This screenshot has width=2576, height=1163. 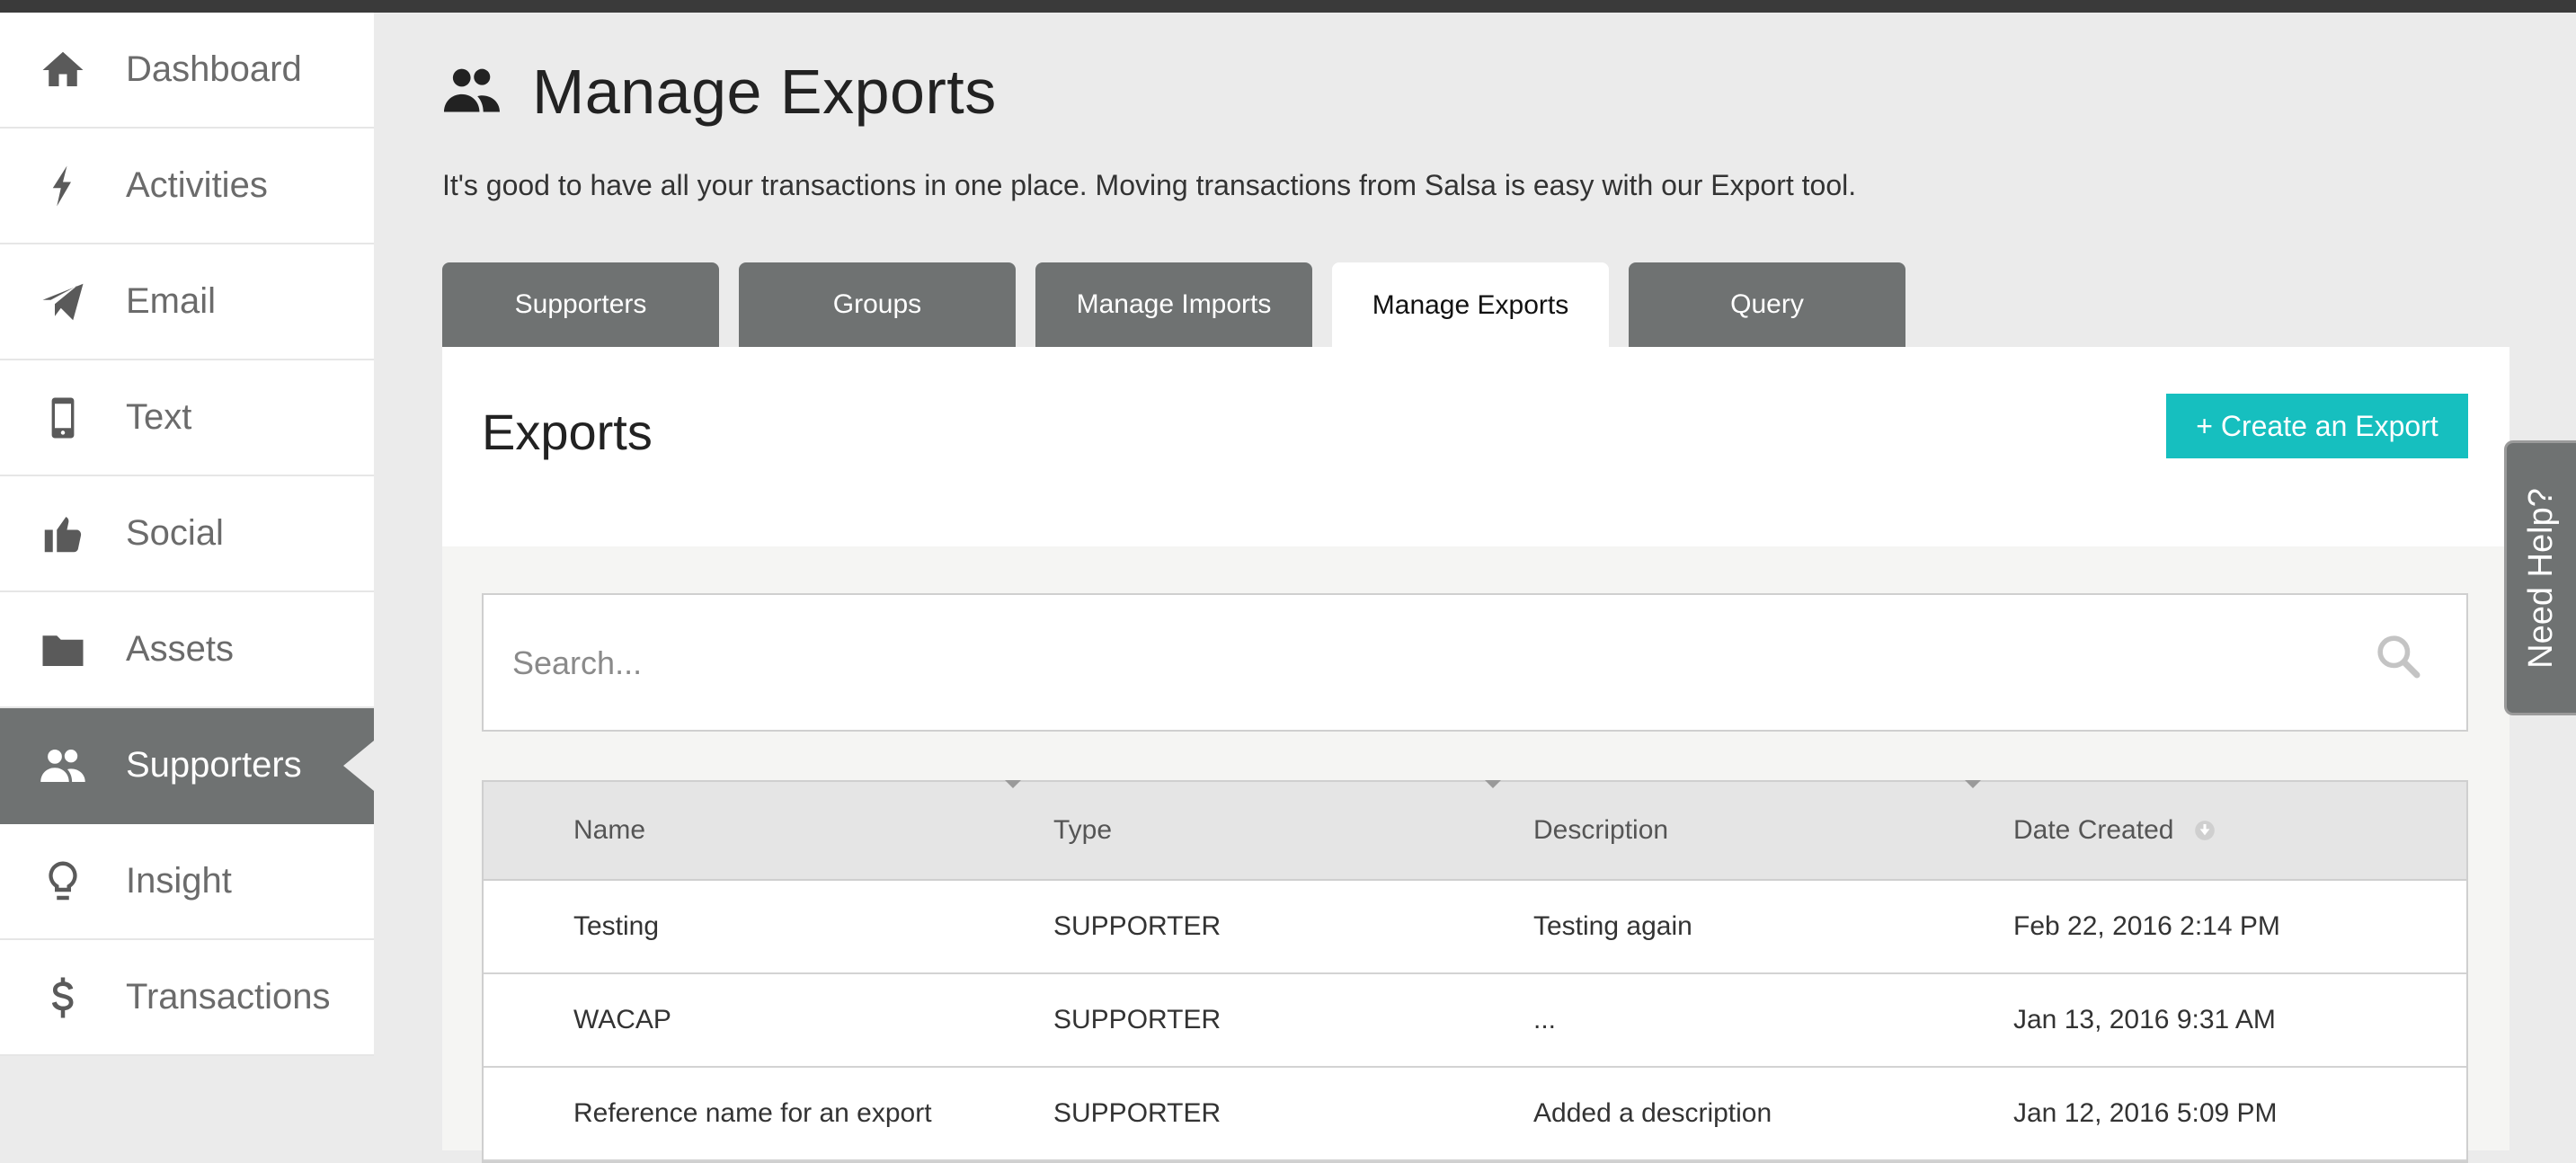 I want to click on sidebar-item-label: Assets, so click(x=180, y=649).